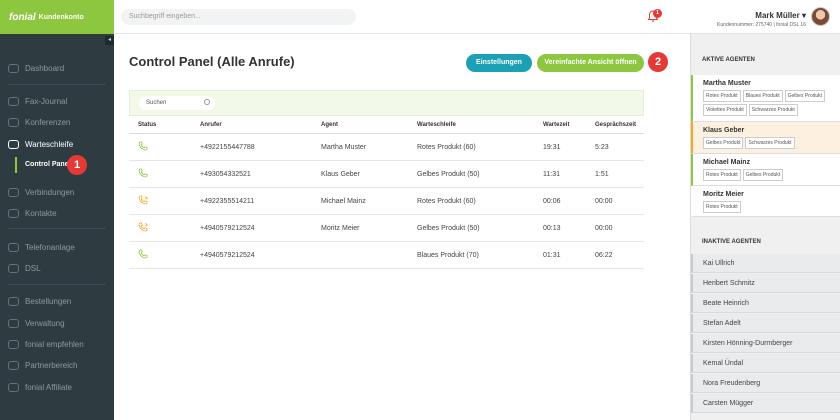 This screenshot has width=840, height=420. I want to click on active-agent-card: Moritz Meier Rotes Produkt, so click(765, 201).